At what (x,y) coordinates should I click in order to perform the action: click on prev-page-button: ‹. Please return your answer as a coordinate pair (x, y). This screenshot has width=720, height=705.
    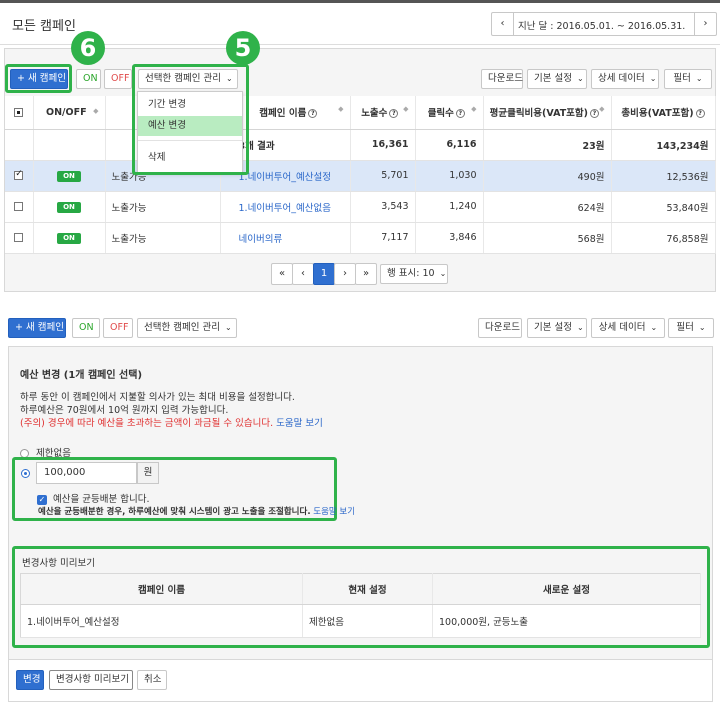
    Looking at the image, I should click on (303, 274).